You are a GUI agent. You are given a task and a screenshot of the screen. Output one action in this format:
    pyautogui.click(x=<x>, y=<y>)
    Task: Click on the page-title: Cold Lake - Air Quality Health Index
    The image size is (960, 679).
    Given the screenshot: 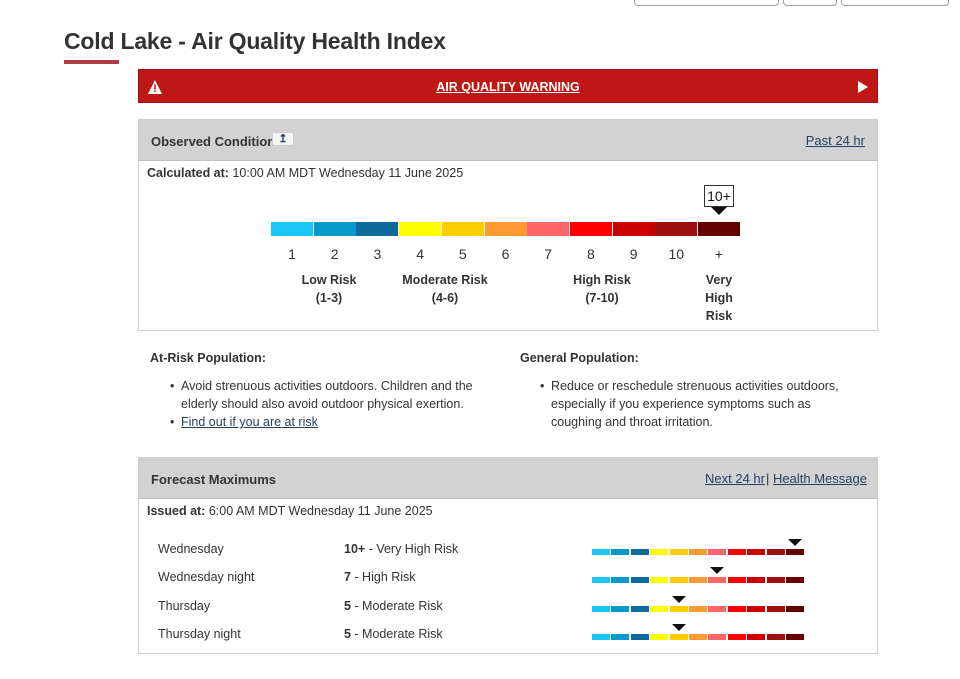 What is the action you would take?
    pyautogui.click(x=255, y=41)
    